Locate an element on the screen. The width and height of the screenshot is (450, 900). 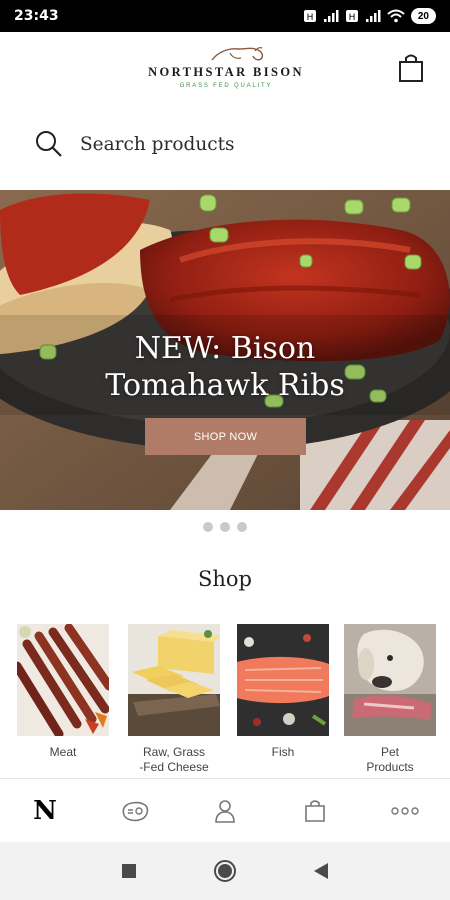
category-pet: Pet Products is located at coordinates (390, 699).